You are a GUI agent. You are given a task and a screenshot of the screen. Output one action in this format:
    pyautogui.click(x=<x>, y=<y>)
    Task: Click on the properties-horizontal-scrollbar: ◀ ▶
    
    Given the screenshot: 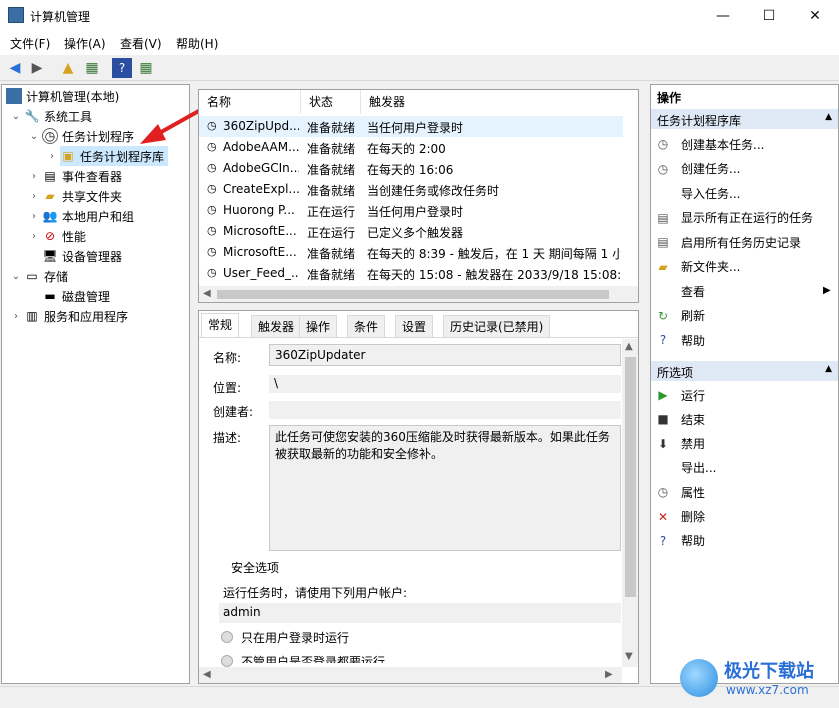 What is the action you would take?
    pyautogui.click(x=410, y=675)
    